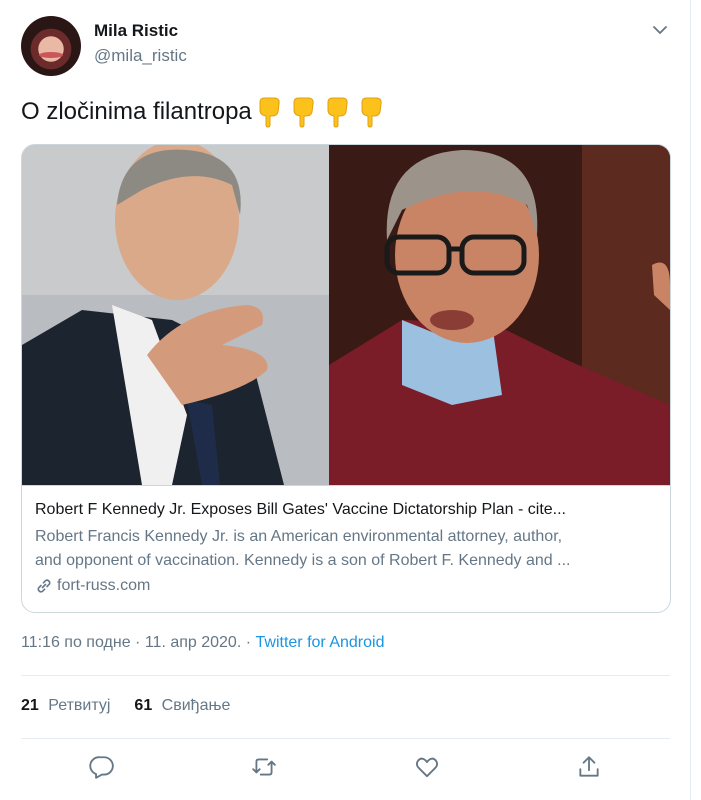 The width and height of the screenshot is (701, 800). I want to click on likes-stat: 61 Свиђање, so click(182, 706).